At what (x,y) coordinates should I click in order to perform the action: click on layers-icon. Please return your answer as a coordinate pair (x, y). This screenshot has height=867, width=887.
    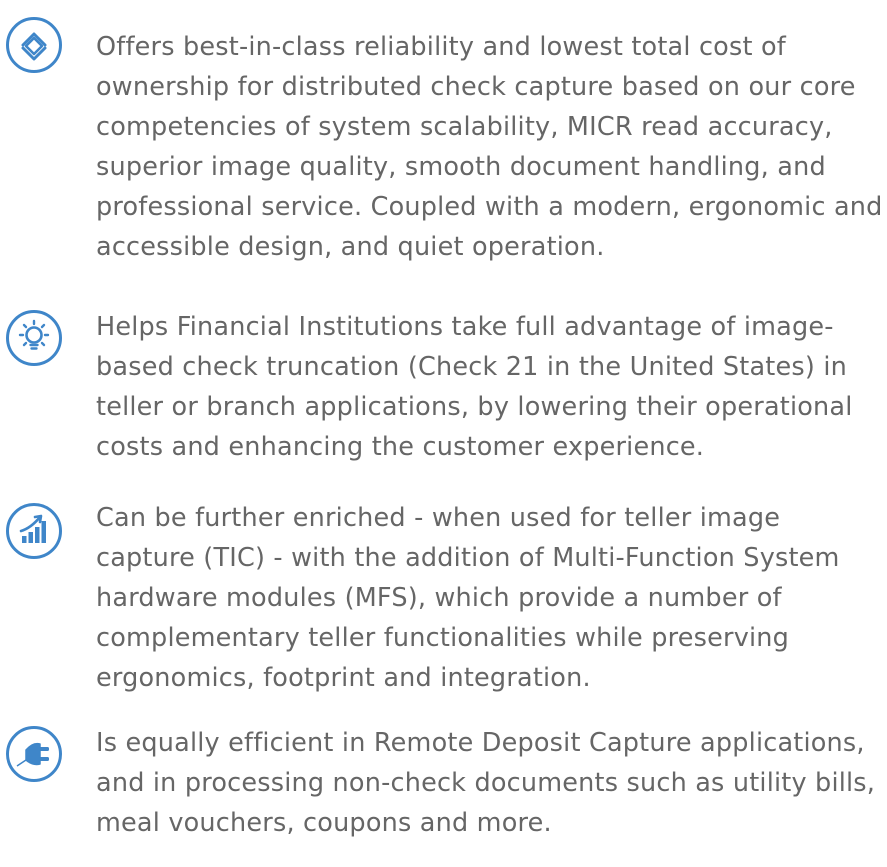
    Looking at the image, I should click on (34, 45).